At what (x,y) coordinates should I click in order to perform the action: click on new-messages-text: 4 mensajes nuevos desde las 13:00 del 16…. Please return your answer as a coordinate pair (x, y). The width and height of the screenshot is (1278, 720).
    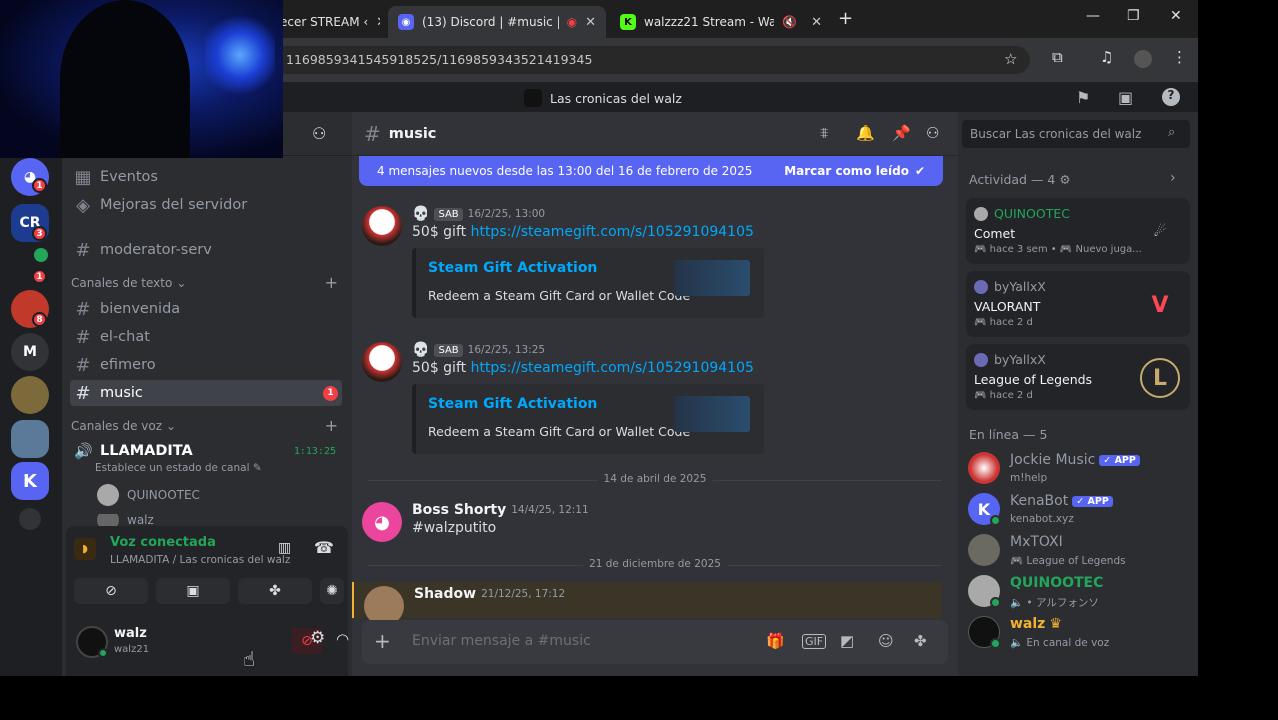
    Looking at the image, I should click on (565, 171).